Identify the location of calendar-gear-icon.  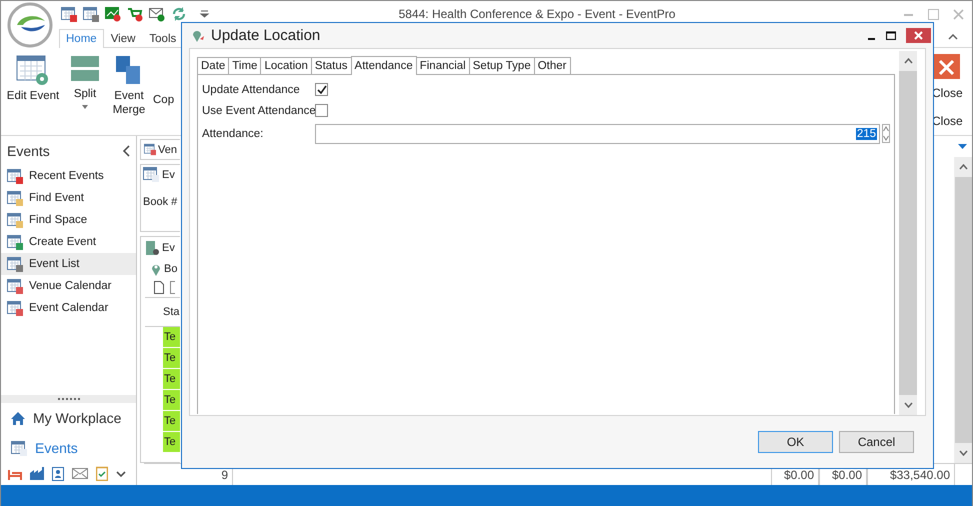
(33, 70).